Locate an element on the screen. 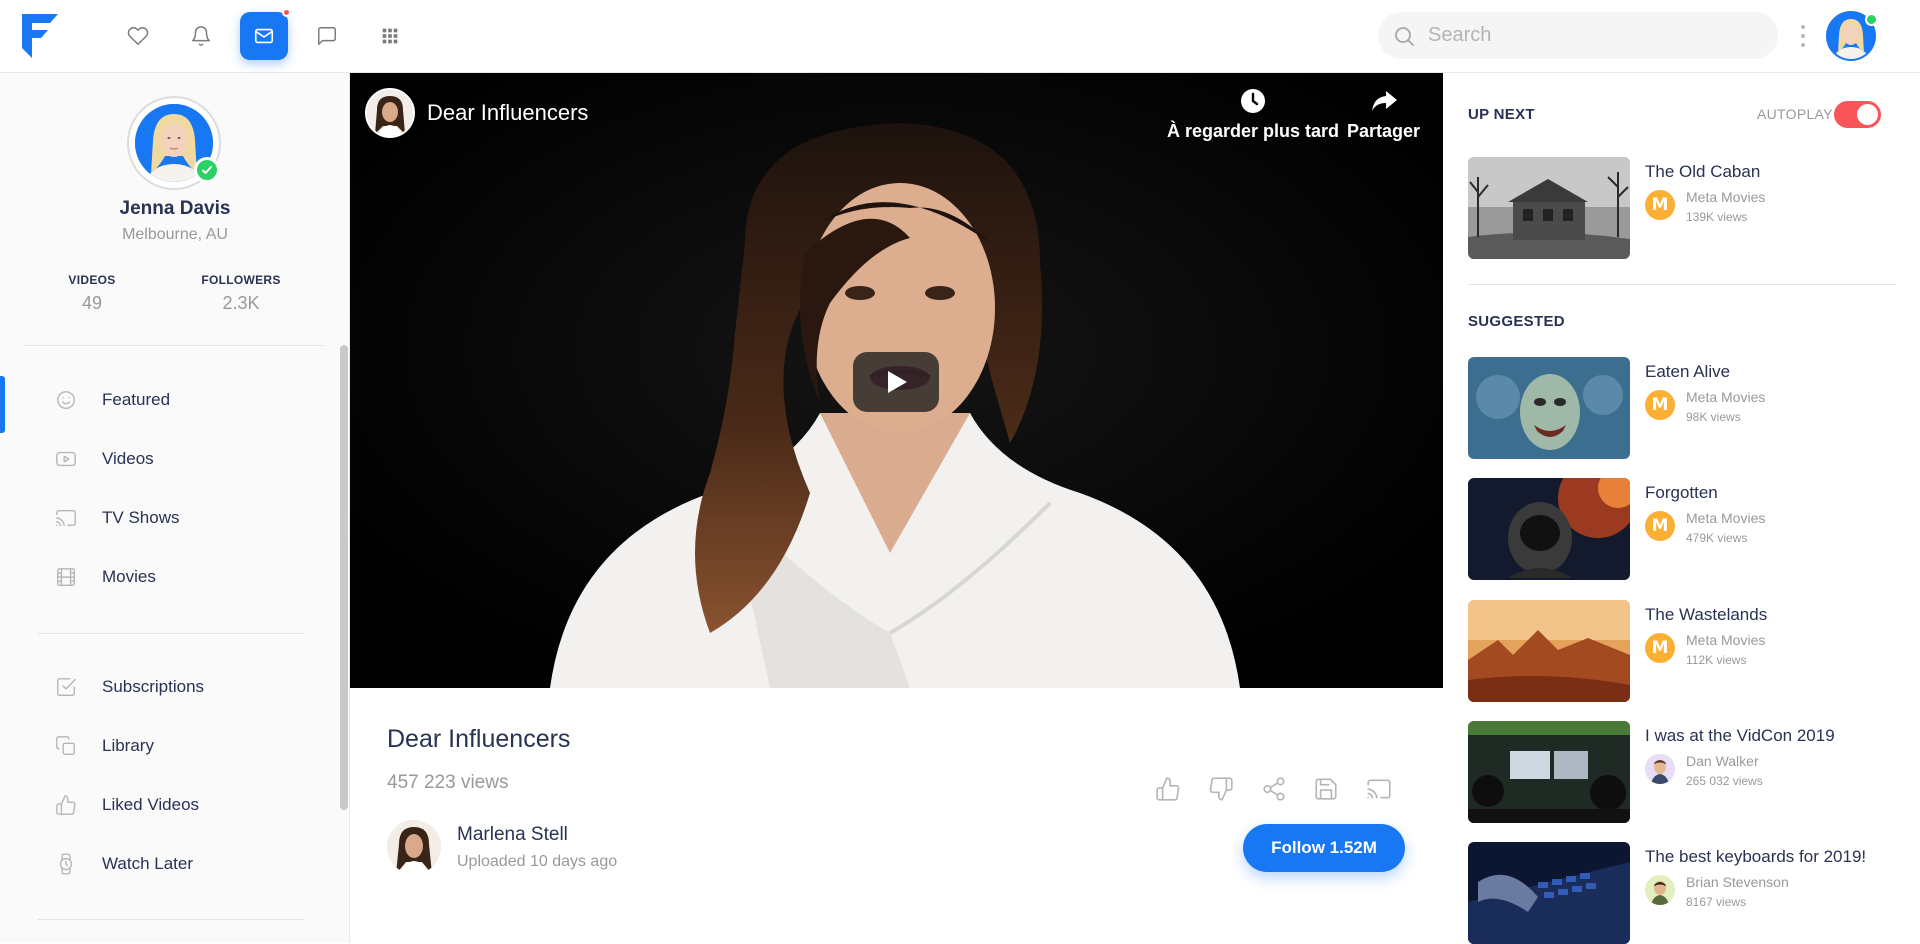 This screenshot has width=1920, height=944. cast-button is located at coordinates (1380, 790).